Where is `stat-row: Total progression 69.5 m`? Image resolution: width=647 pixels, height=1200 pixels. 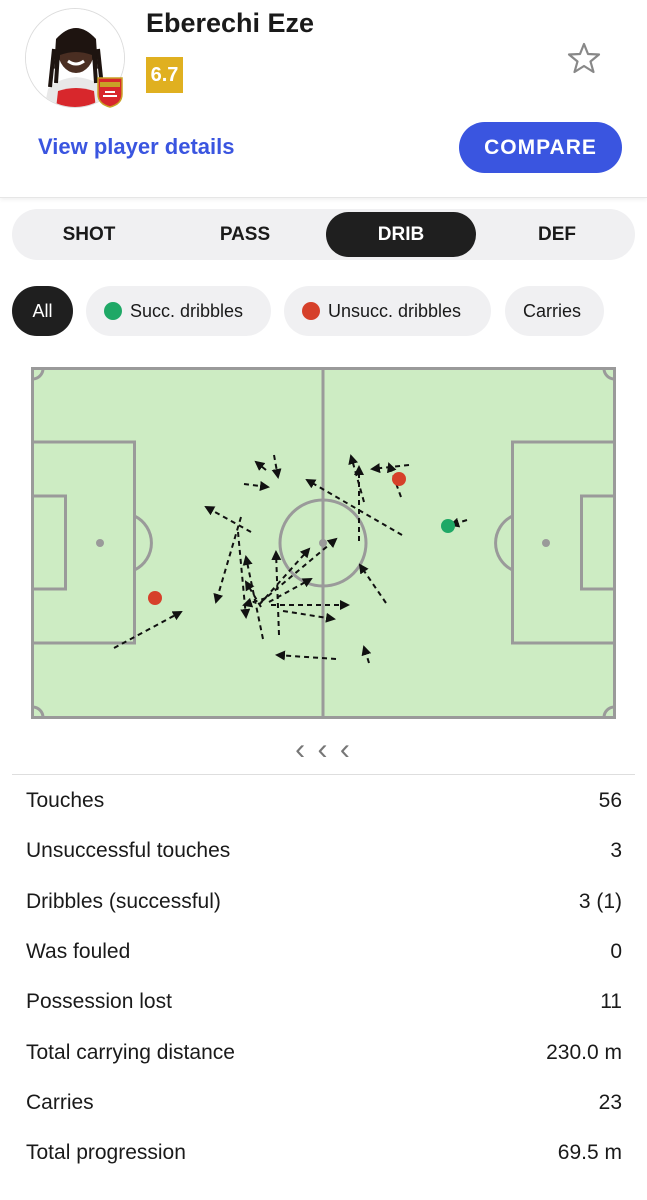 stat-row: Total progression 69.5 m is located at coordinates (324, 1153).